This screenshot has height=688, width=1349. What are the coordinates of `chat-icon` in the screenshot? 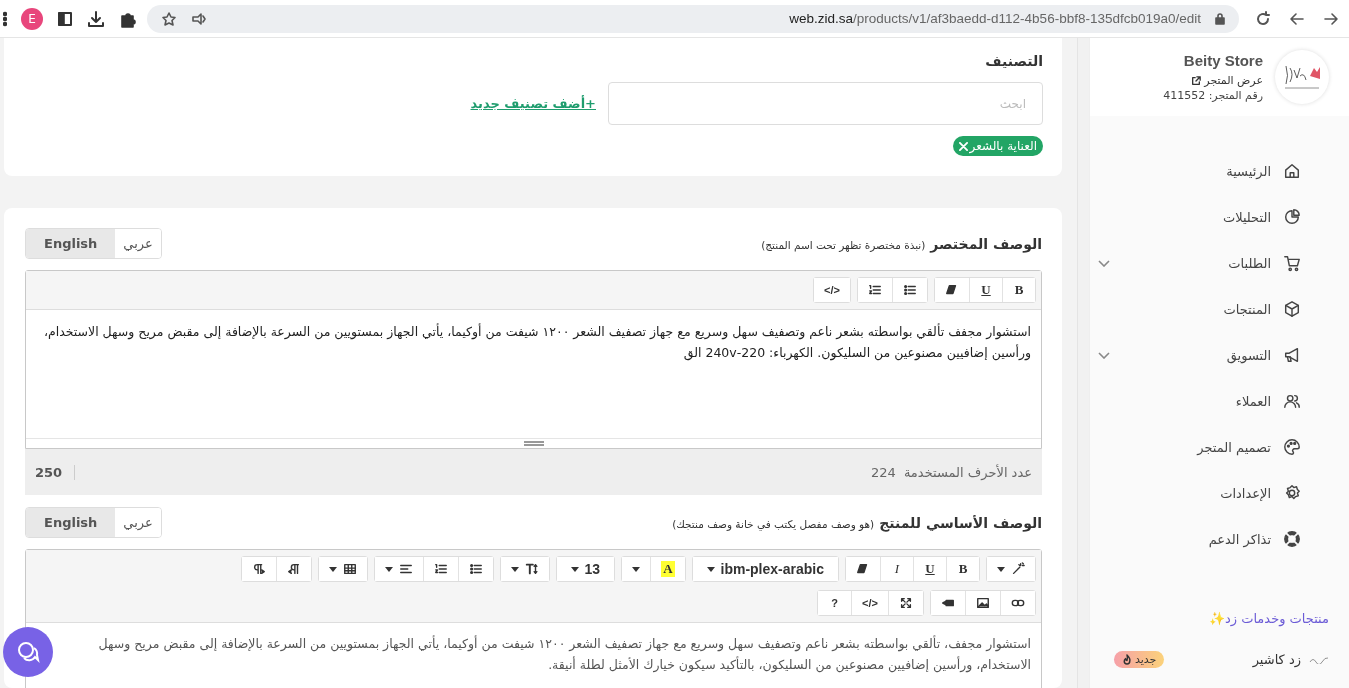 It's located at (28, 652).